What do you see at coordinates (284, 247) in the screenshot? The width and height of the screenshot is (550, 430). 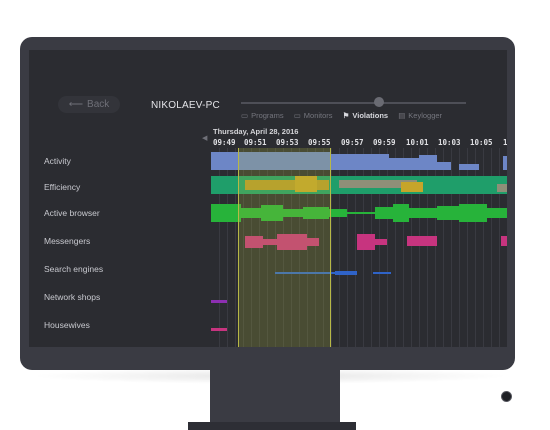 I see `time-selection-range` at bounding box center [284, 247].